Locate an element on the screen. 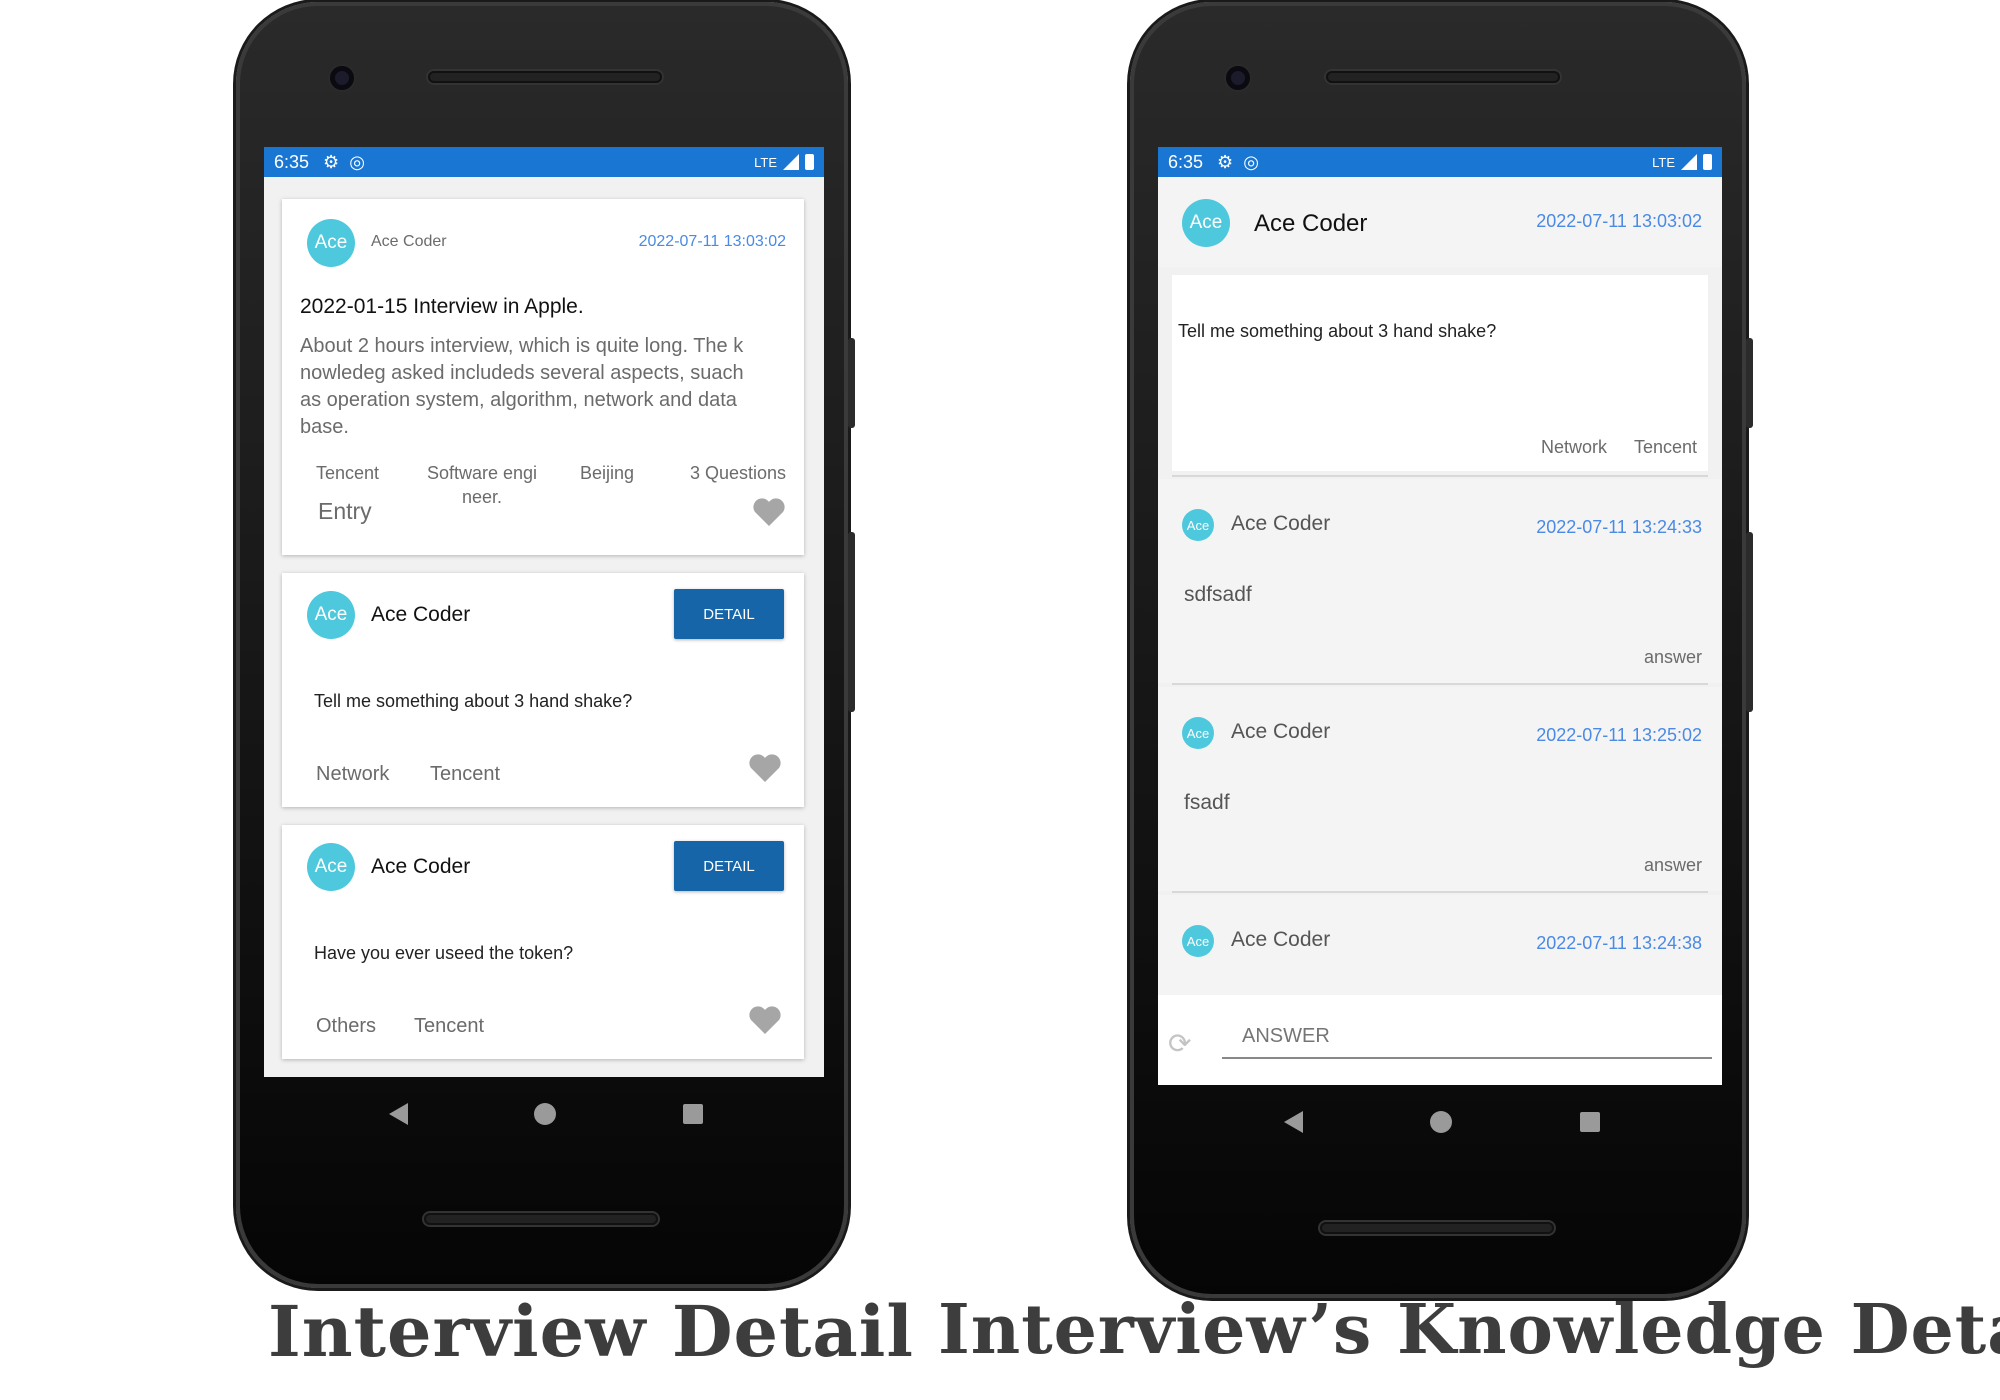  answer-input is located at coordinates (1467, 1037).